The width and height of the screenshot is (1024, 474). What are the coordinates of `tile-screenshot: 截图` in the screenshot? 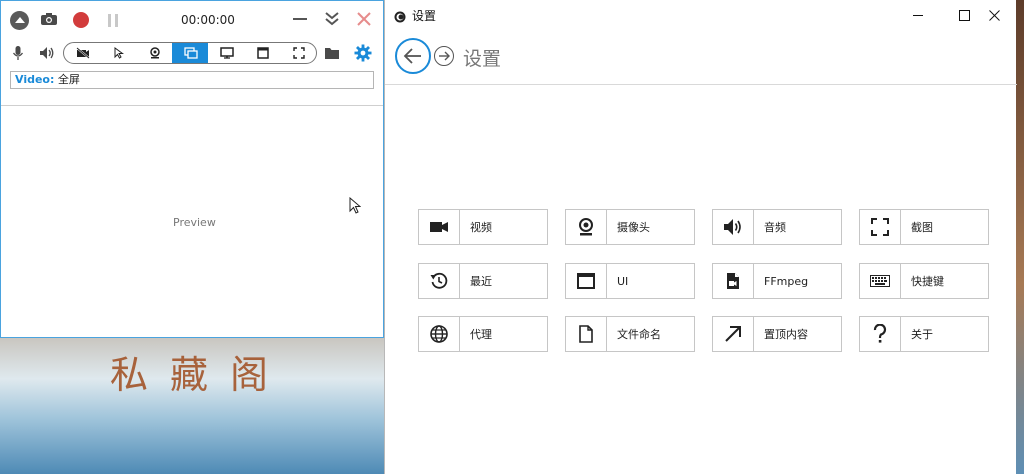 It's located at (924, 227).